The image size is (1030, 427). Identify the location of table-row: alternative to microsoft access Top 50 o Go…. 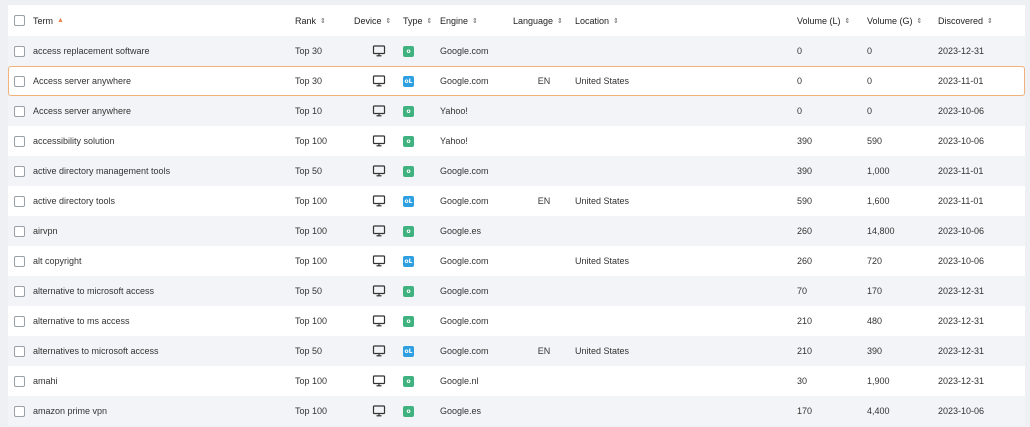
(516, 291).